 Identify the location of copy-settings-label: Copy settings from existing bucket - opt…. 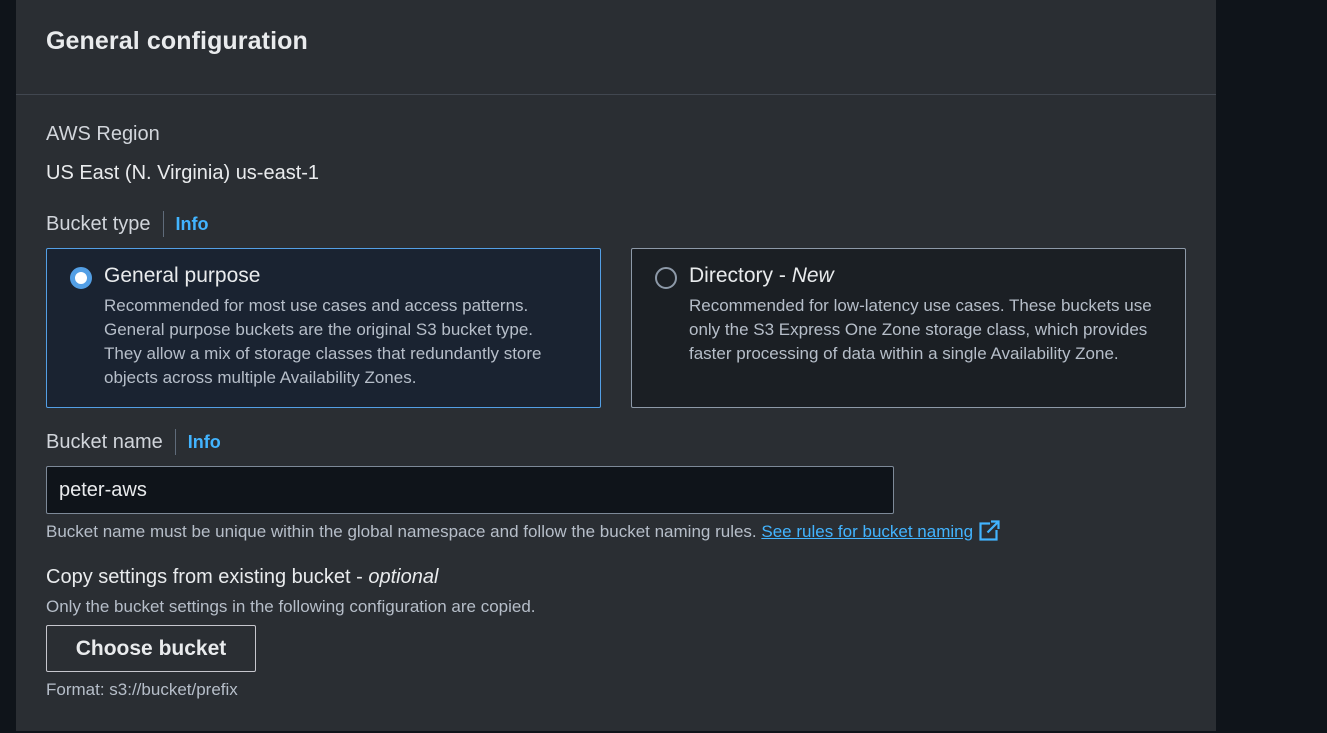
(242, 577).